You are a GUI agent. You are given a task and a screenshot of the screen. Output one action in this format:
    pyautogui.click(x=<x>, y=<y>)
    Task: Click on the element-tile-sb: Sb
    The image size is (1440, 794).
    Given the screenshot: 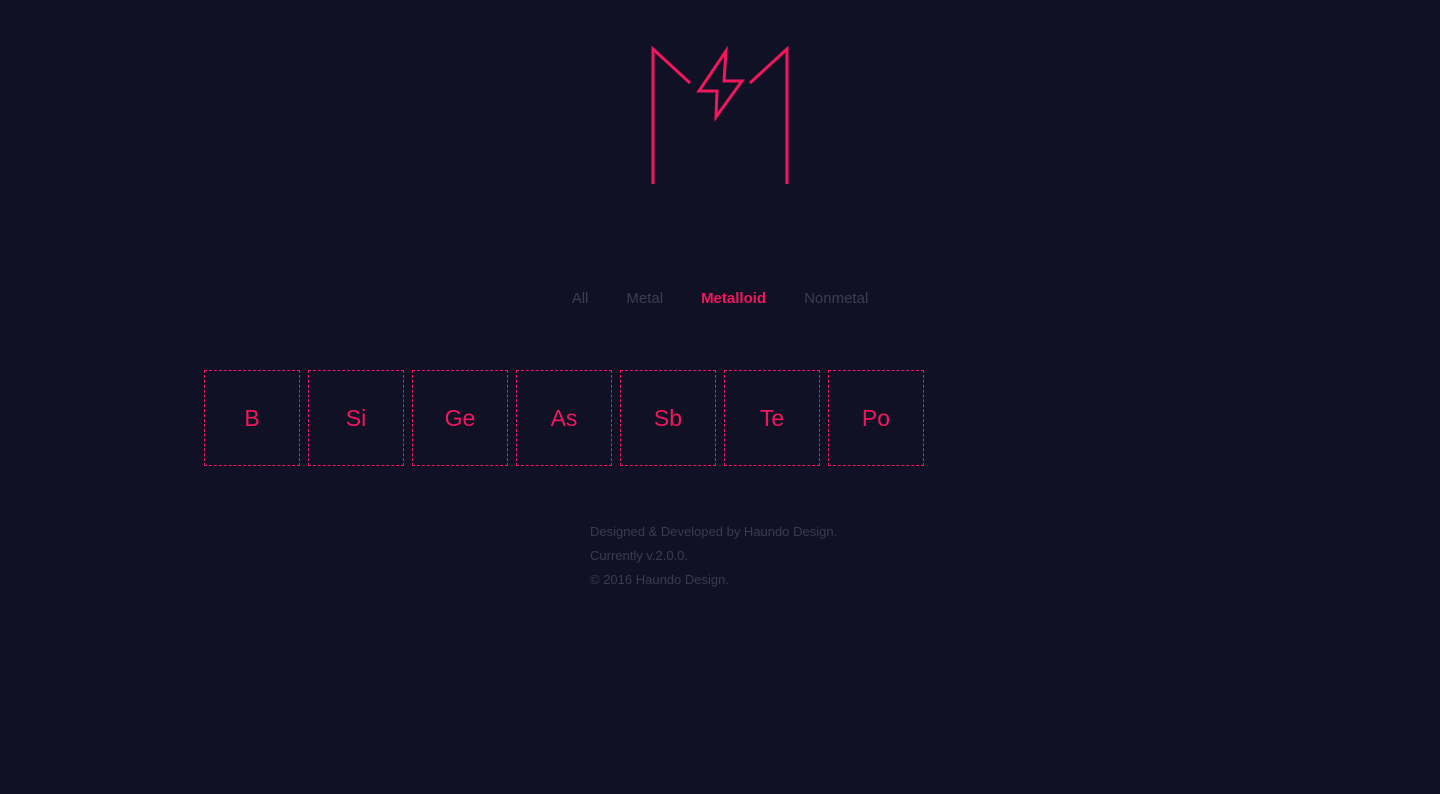 What is the action you would take?
    pyautogui.click(x=668, y=418)
    